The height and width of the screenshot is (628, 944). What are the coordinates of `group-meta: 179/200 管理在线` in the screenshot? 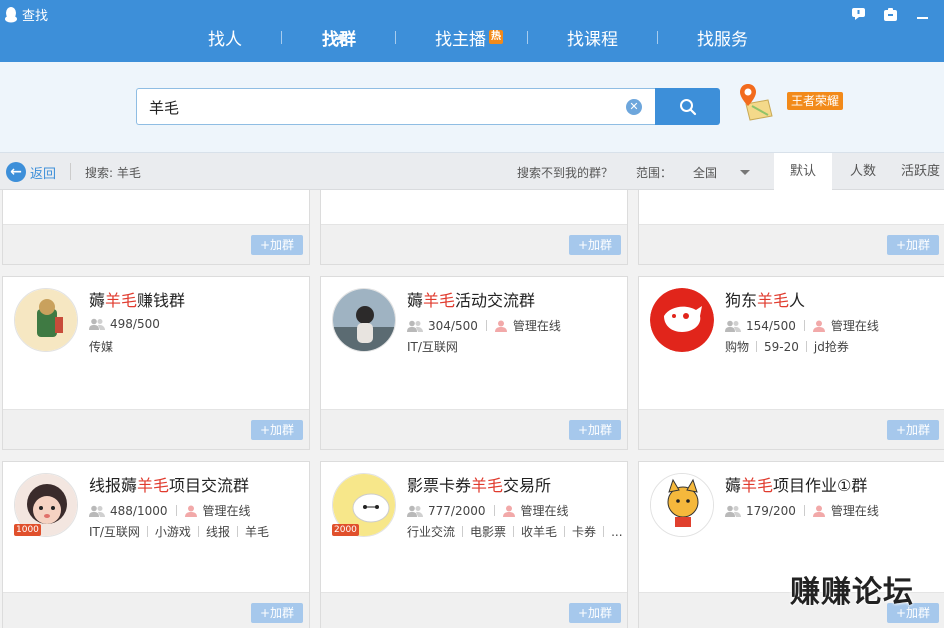 It's located at (802, 510).